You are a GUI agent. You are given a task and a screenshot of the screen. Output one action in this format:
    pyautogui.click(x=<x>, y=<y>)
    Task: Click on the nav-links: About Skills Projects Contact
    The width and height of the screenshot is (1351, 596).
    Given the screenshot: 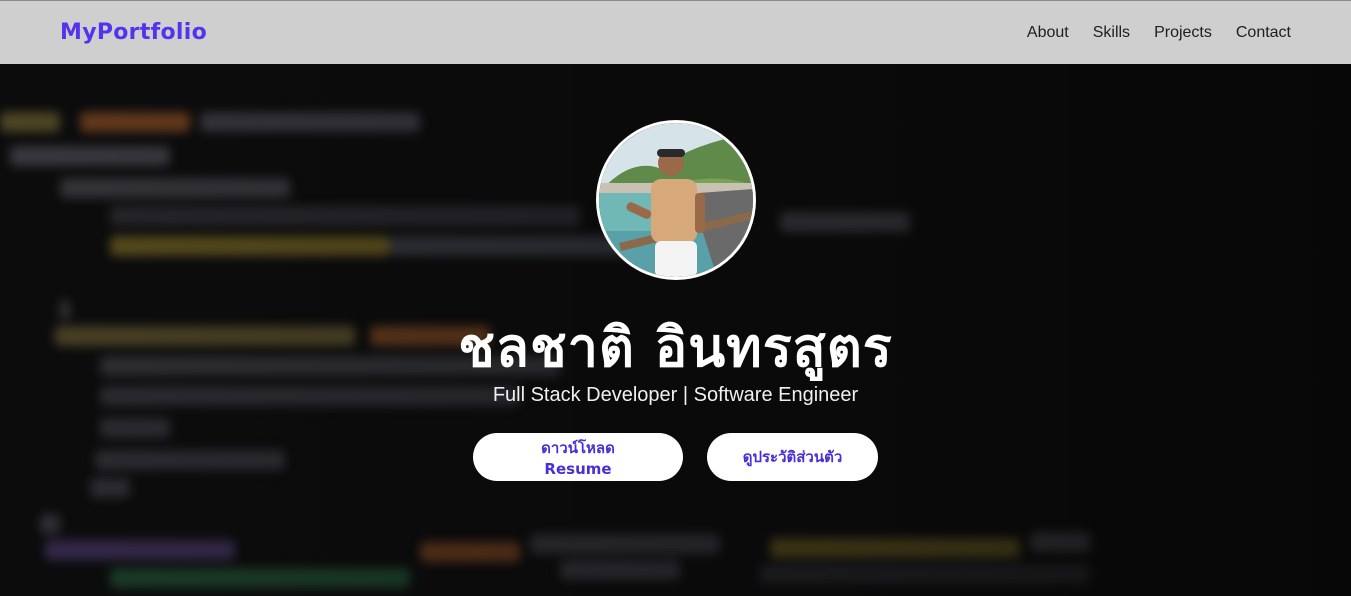 What is the action you would take?
    pyautogui.click(x=1159, y=33)
    